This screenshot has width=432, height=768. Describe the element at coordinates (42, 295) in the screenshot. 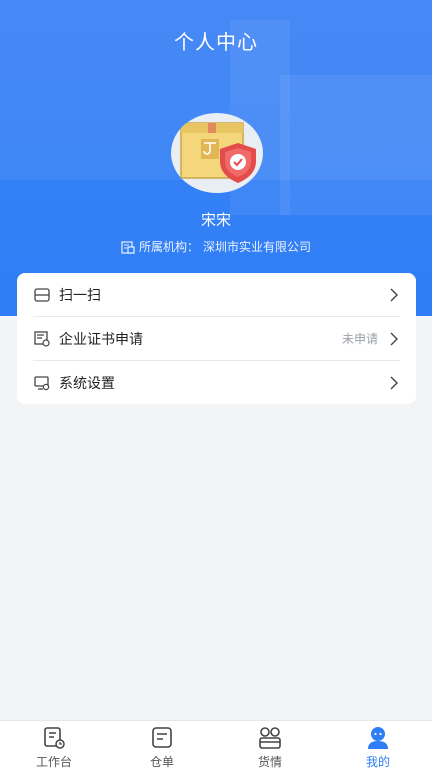

I see `scan-card-icon` at that location.